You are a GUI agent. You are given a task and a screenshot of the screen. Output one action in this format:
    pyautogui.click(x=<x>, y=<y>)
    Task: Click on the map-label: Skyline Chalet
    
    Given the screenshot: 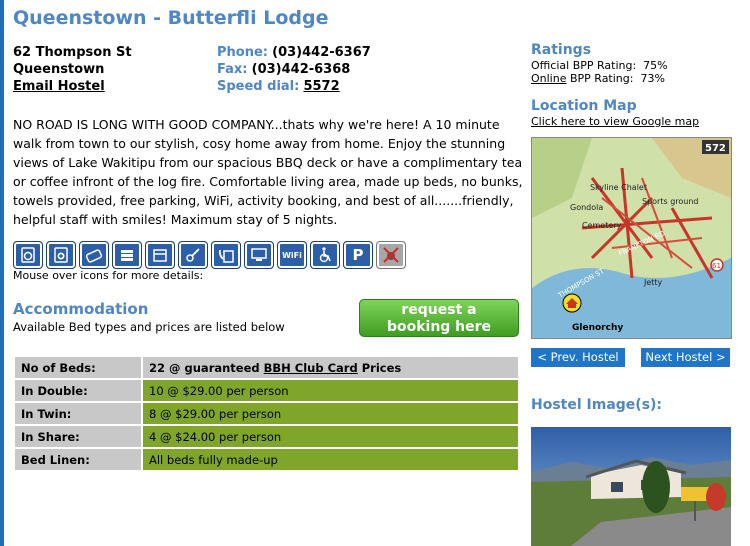 What is the action you would take?
    pyautogui.click(x=618, y=187)
    